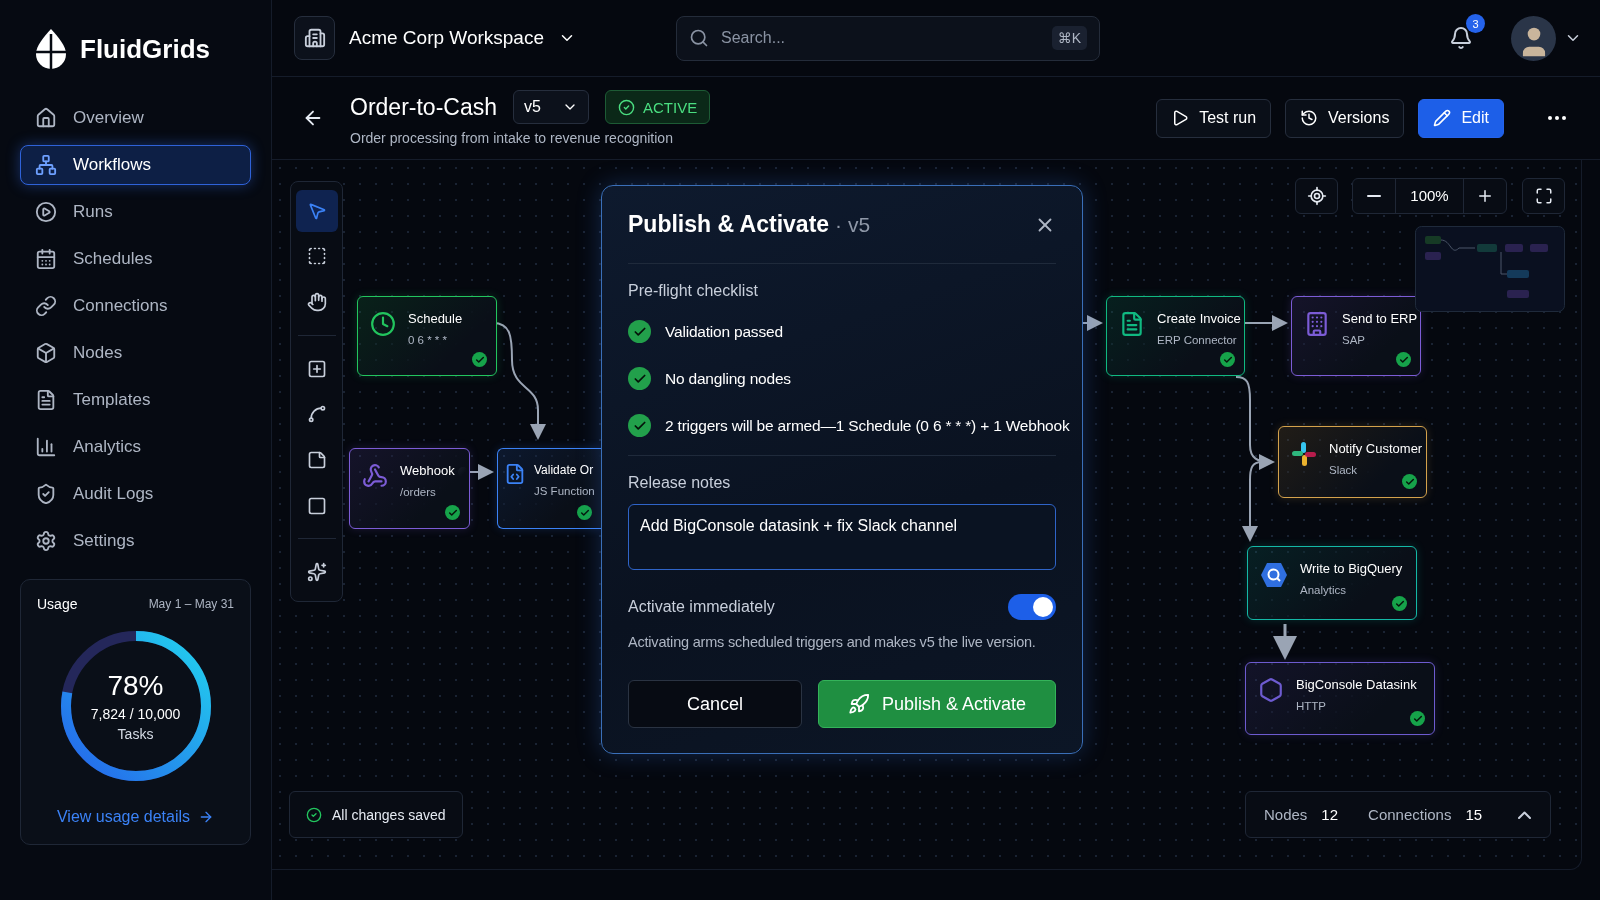 The image size is (1600, 900). What do you see at coordinates (1356, 684) in the screenshot?
I see `node-title: BigConsole Datasink` at bounding box center [1356, 684].